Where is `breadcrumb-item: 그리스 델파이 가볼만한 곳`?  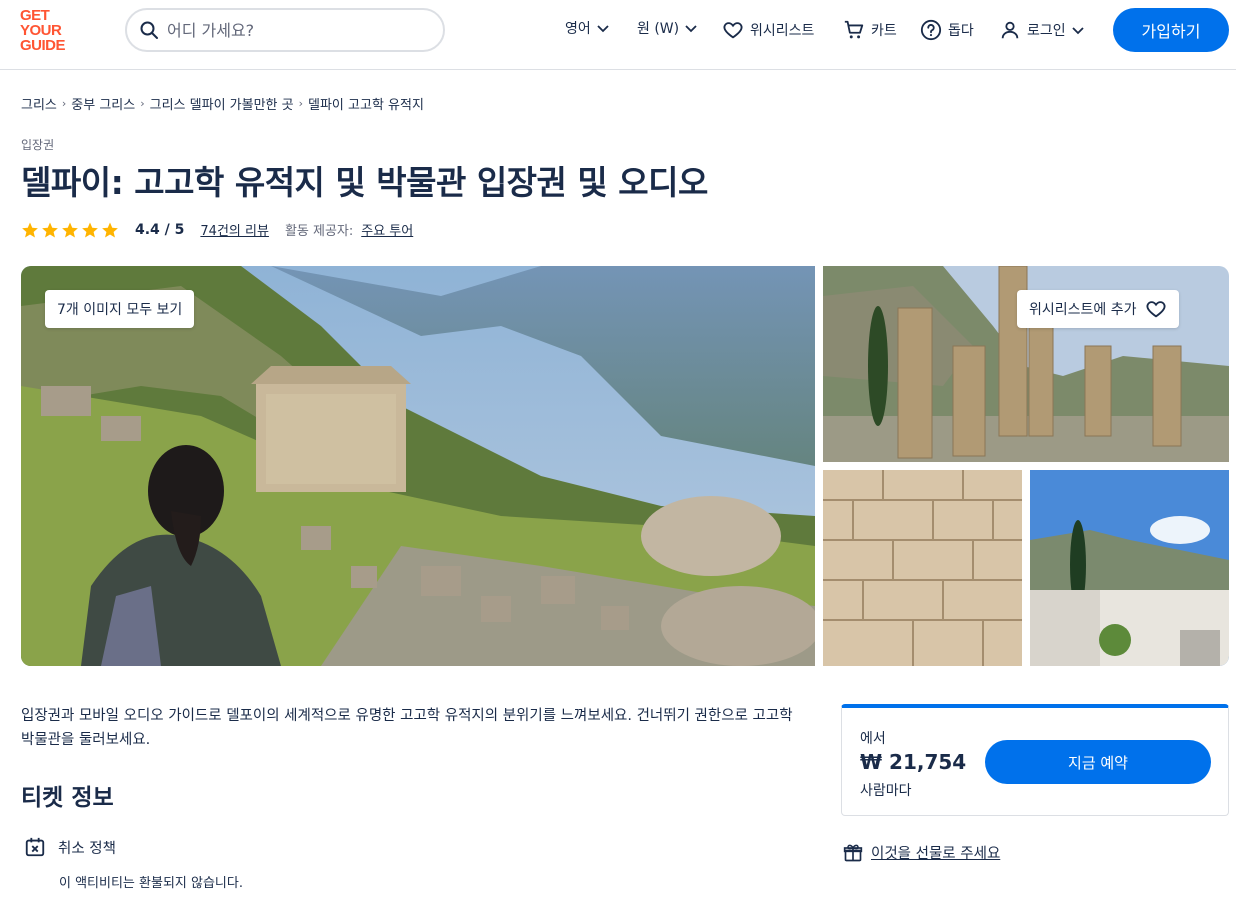 breadcrumb-item: 그리스 델파이 가볼만한 곳 is located at coordinates (222, 103).